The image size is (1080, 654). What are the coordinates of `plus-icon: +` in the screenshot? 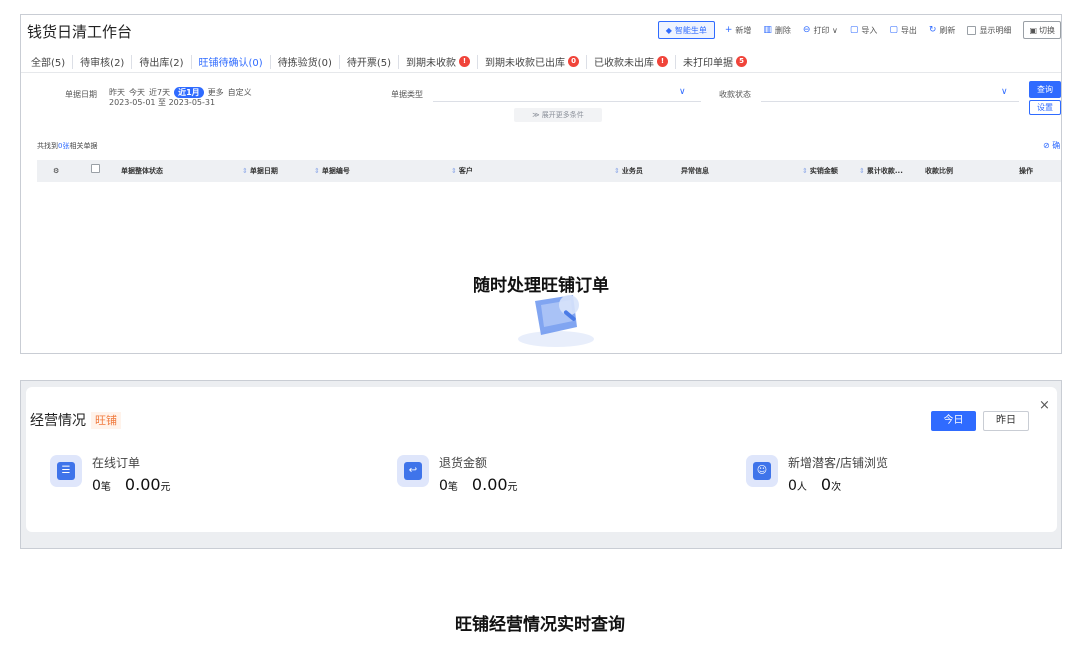 It's located at (728, 30).